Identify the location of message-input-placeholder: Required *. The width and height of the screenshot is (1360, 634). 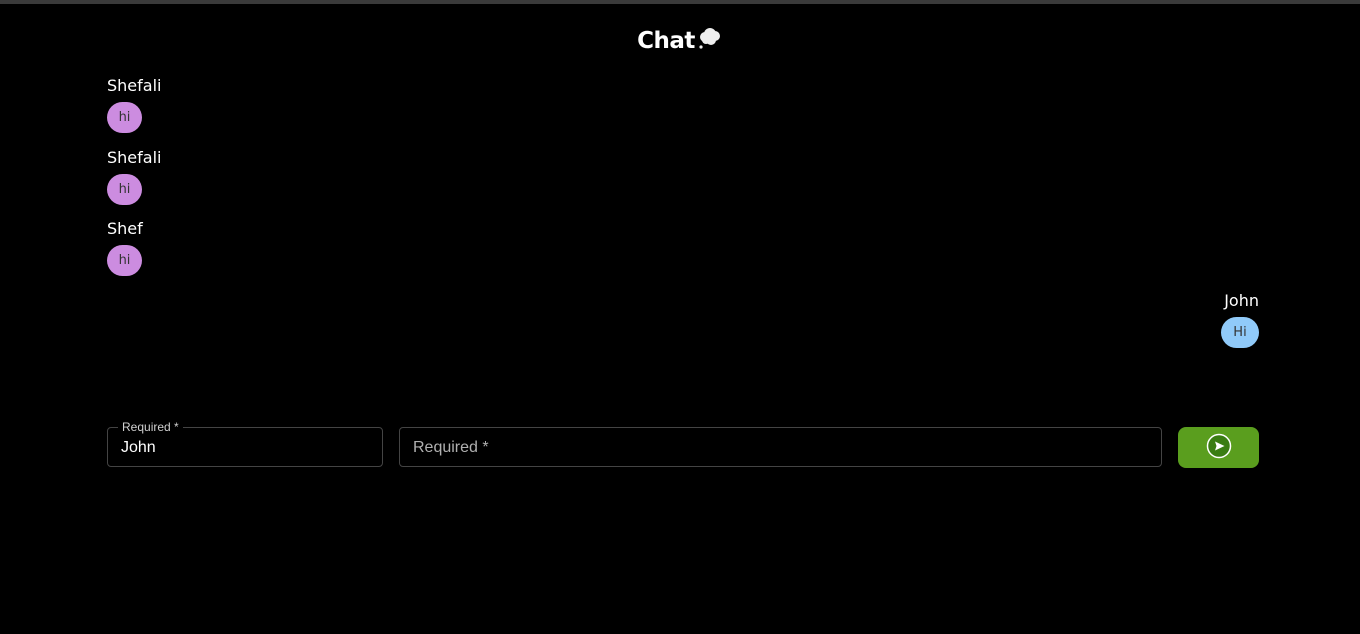
(451, 448).